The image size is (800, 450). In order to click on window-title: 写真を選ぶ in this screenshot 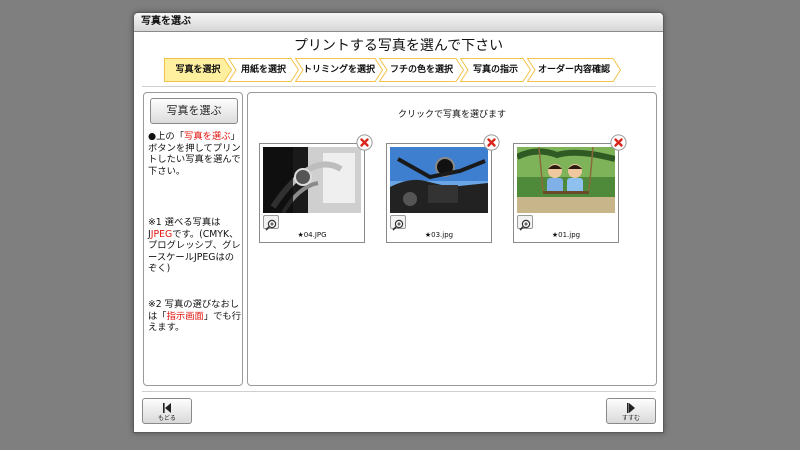, I will do `click(398, 22)`.